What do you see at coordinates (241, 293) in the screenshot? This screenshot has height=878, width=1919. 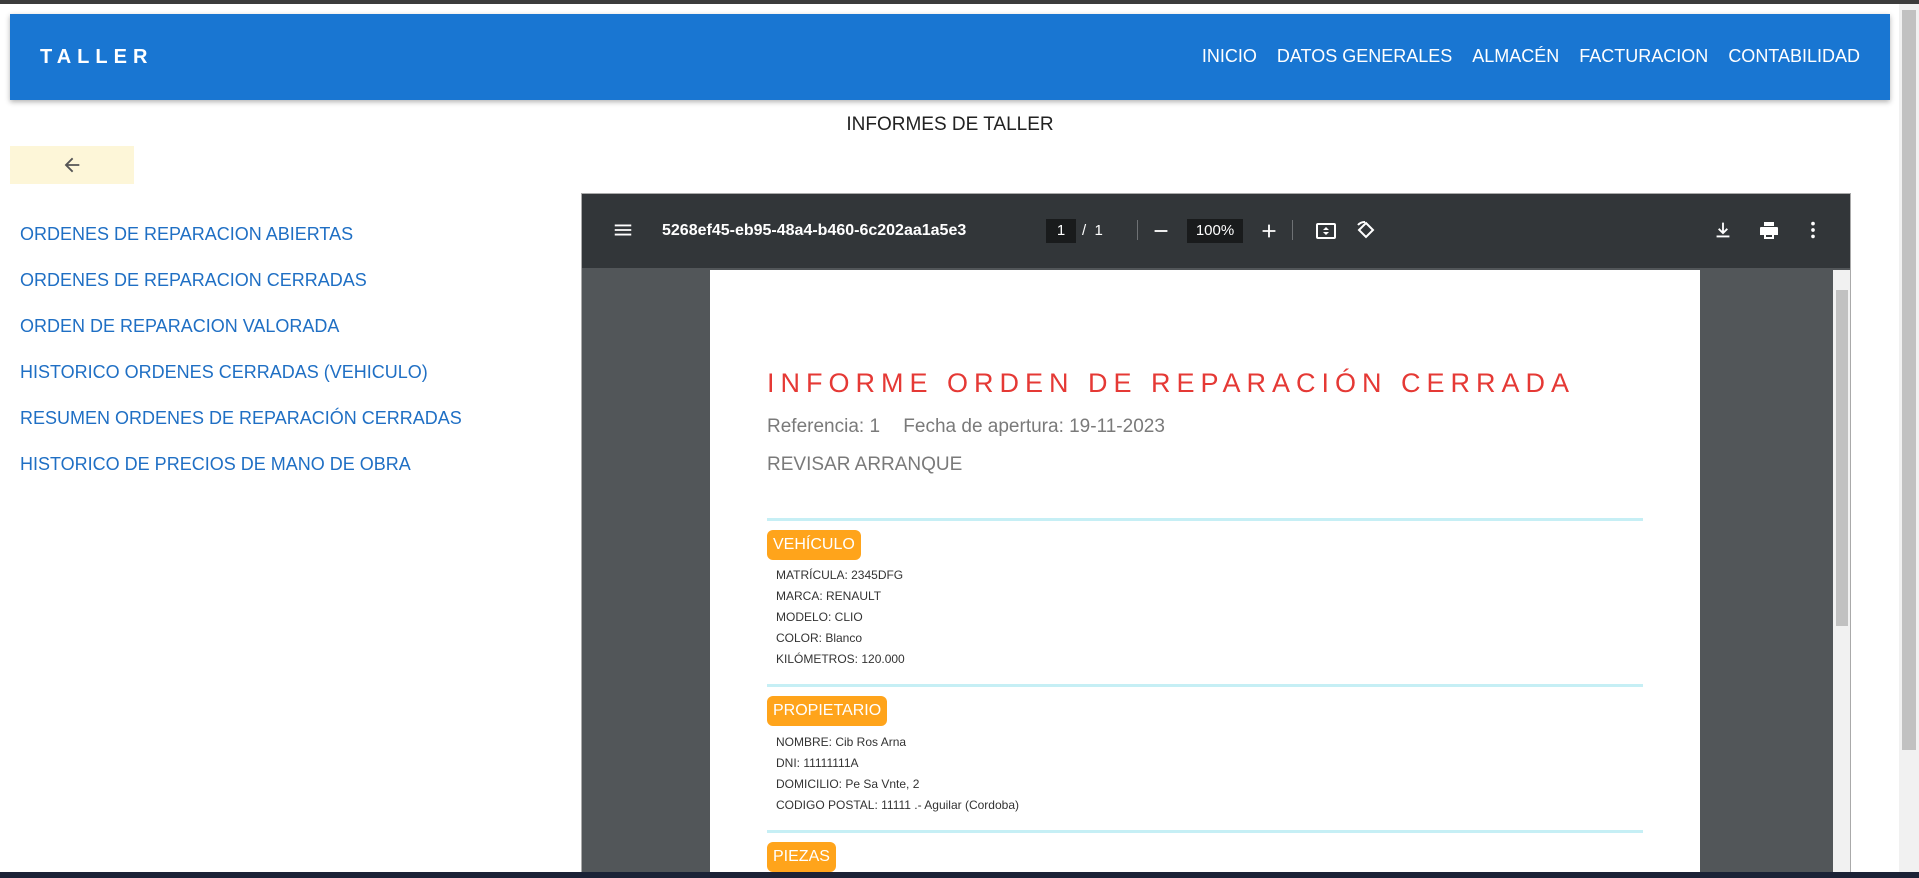 I see `menu-item-ordenes-cerradas: ORDENES DE REPARACION CERRADAS` at bounding box center [241, 293].